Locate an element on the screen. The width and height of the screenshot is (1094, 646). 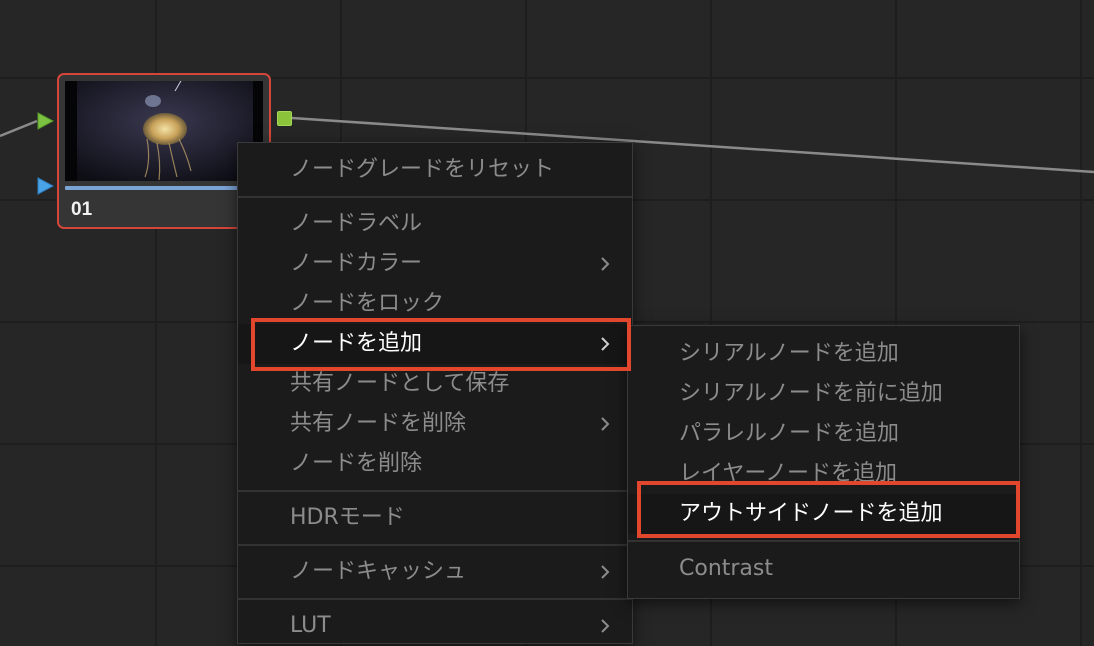
node-progress-bar is located at coordinates (164, 188).